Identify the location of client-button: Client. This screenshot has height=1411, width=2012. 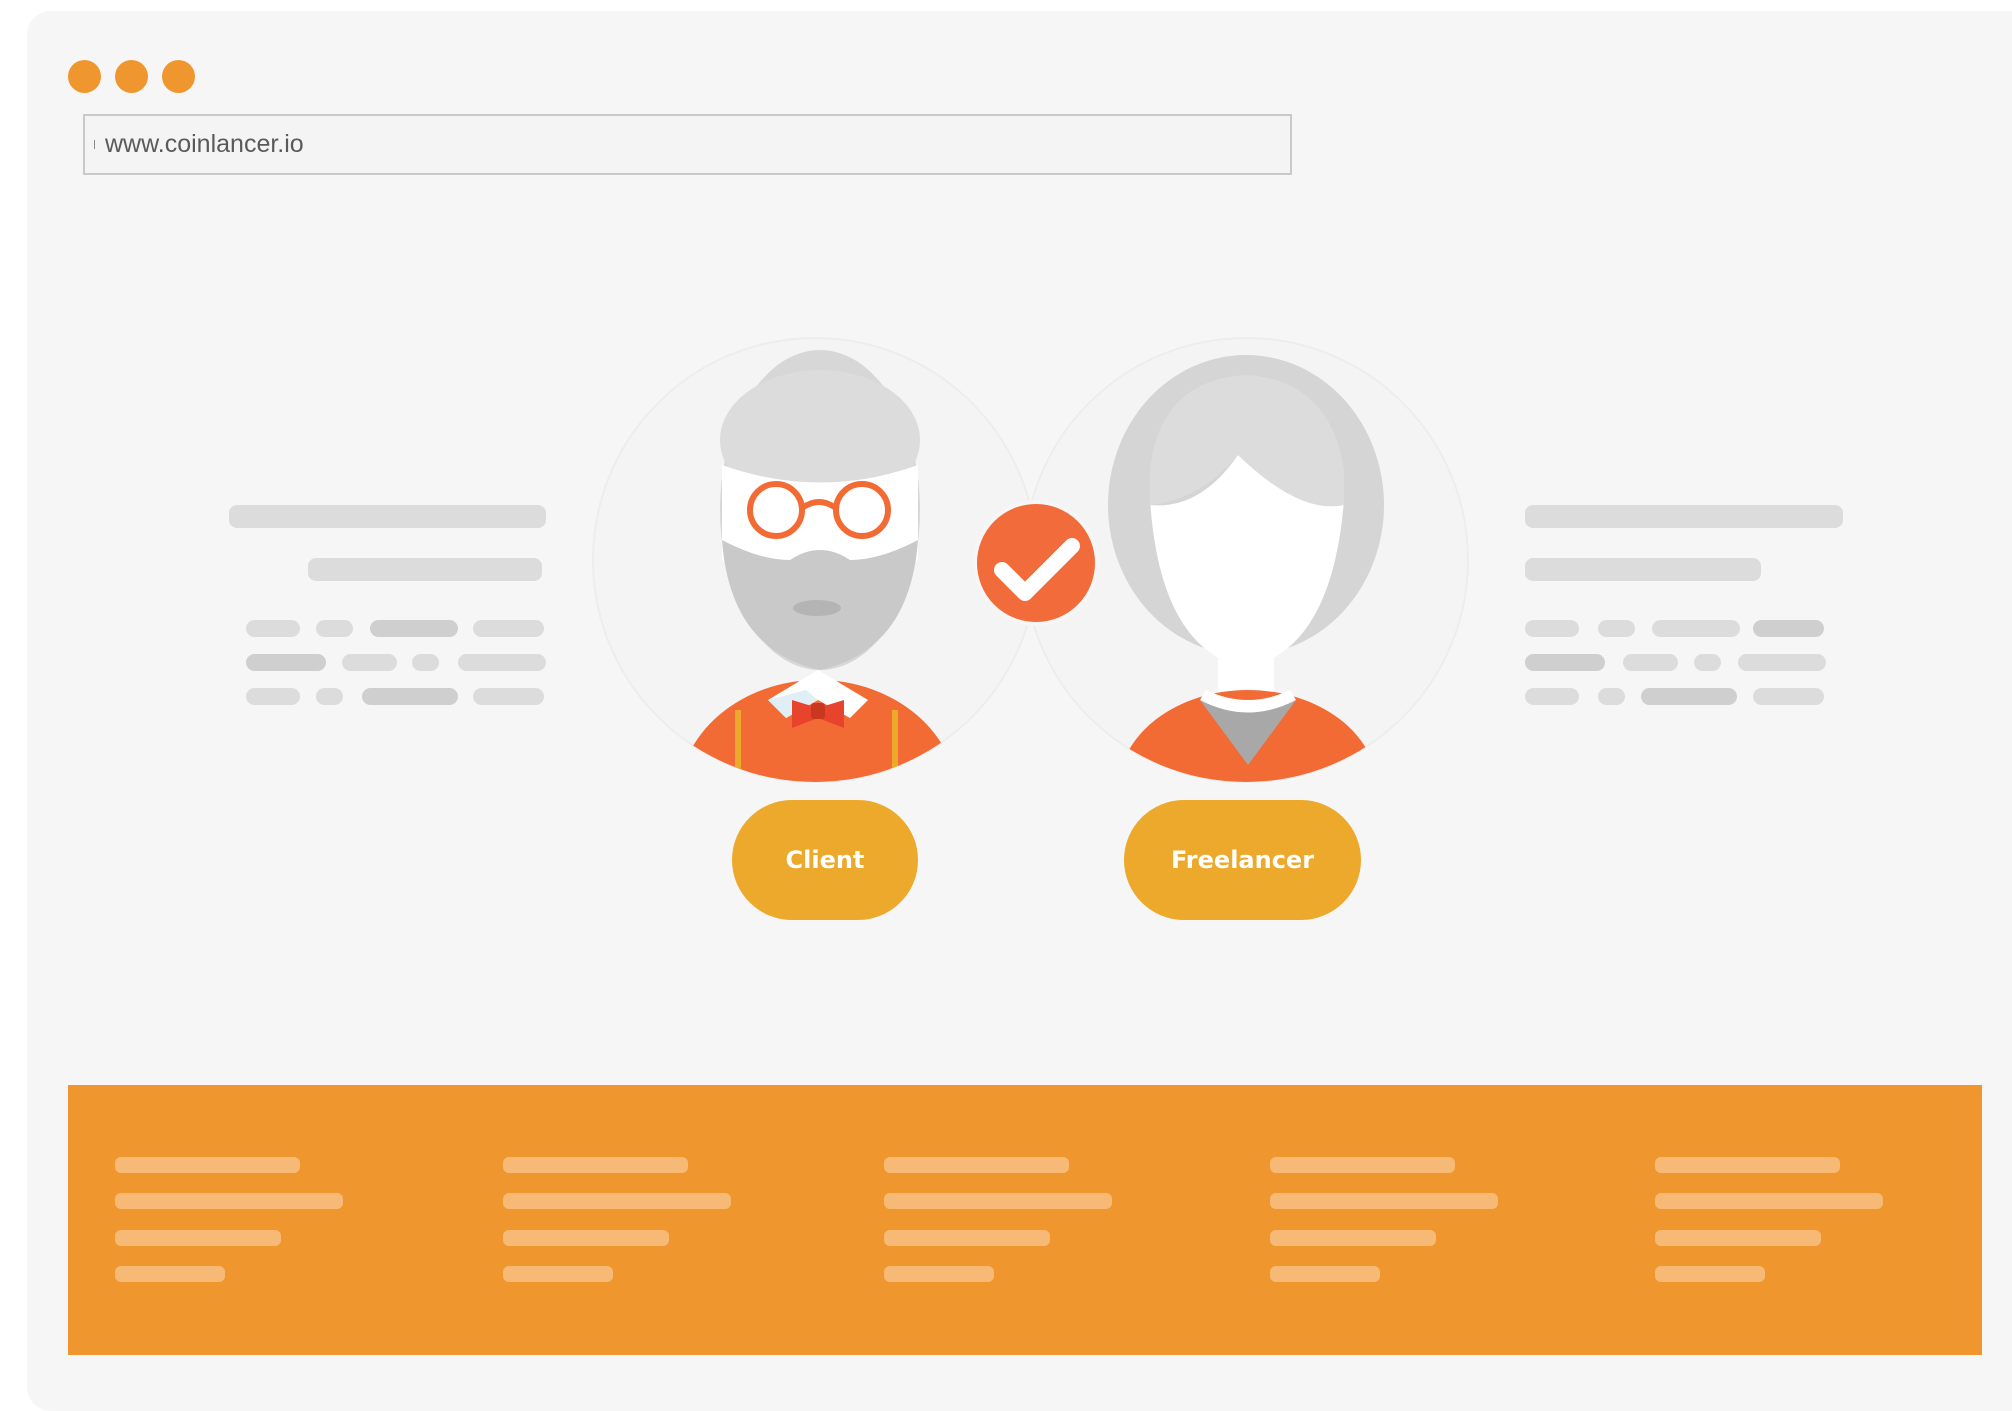
(825, 860).